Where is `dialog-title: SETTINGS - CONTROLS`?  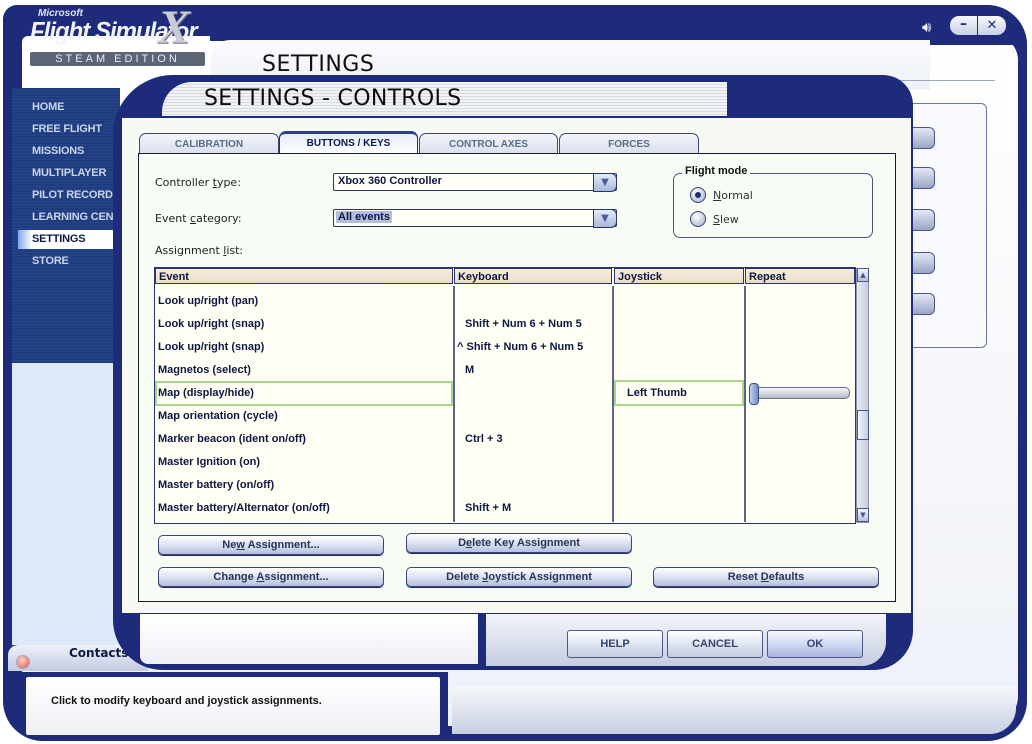 dialog-title: SETTINGS - CONTROLS is located at coordinates (333, 98).